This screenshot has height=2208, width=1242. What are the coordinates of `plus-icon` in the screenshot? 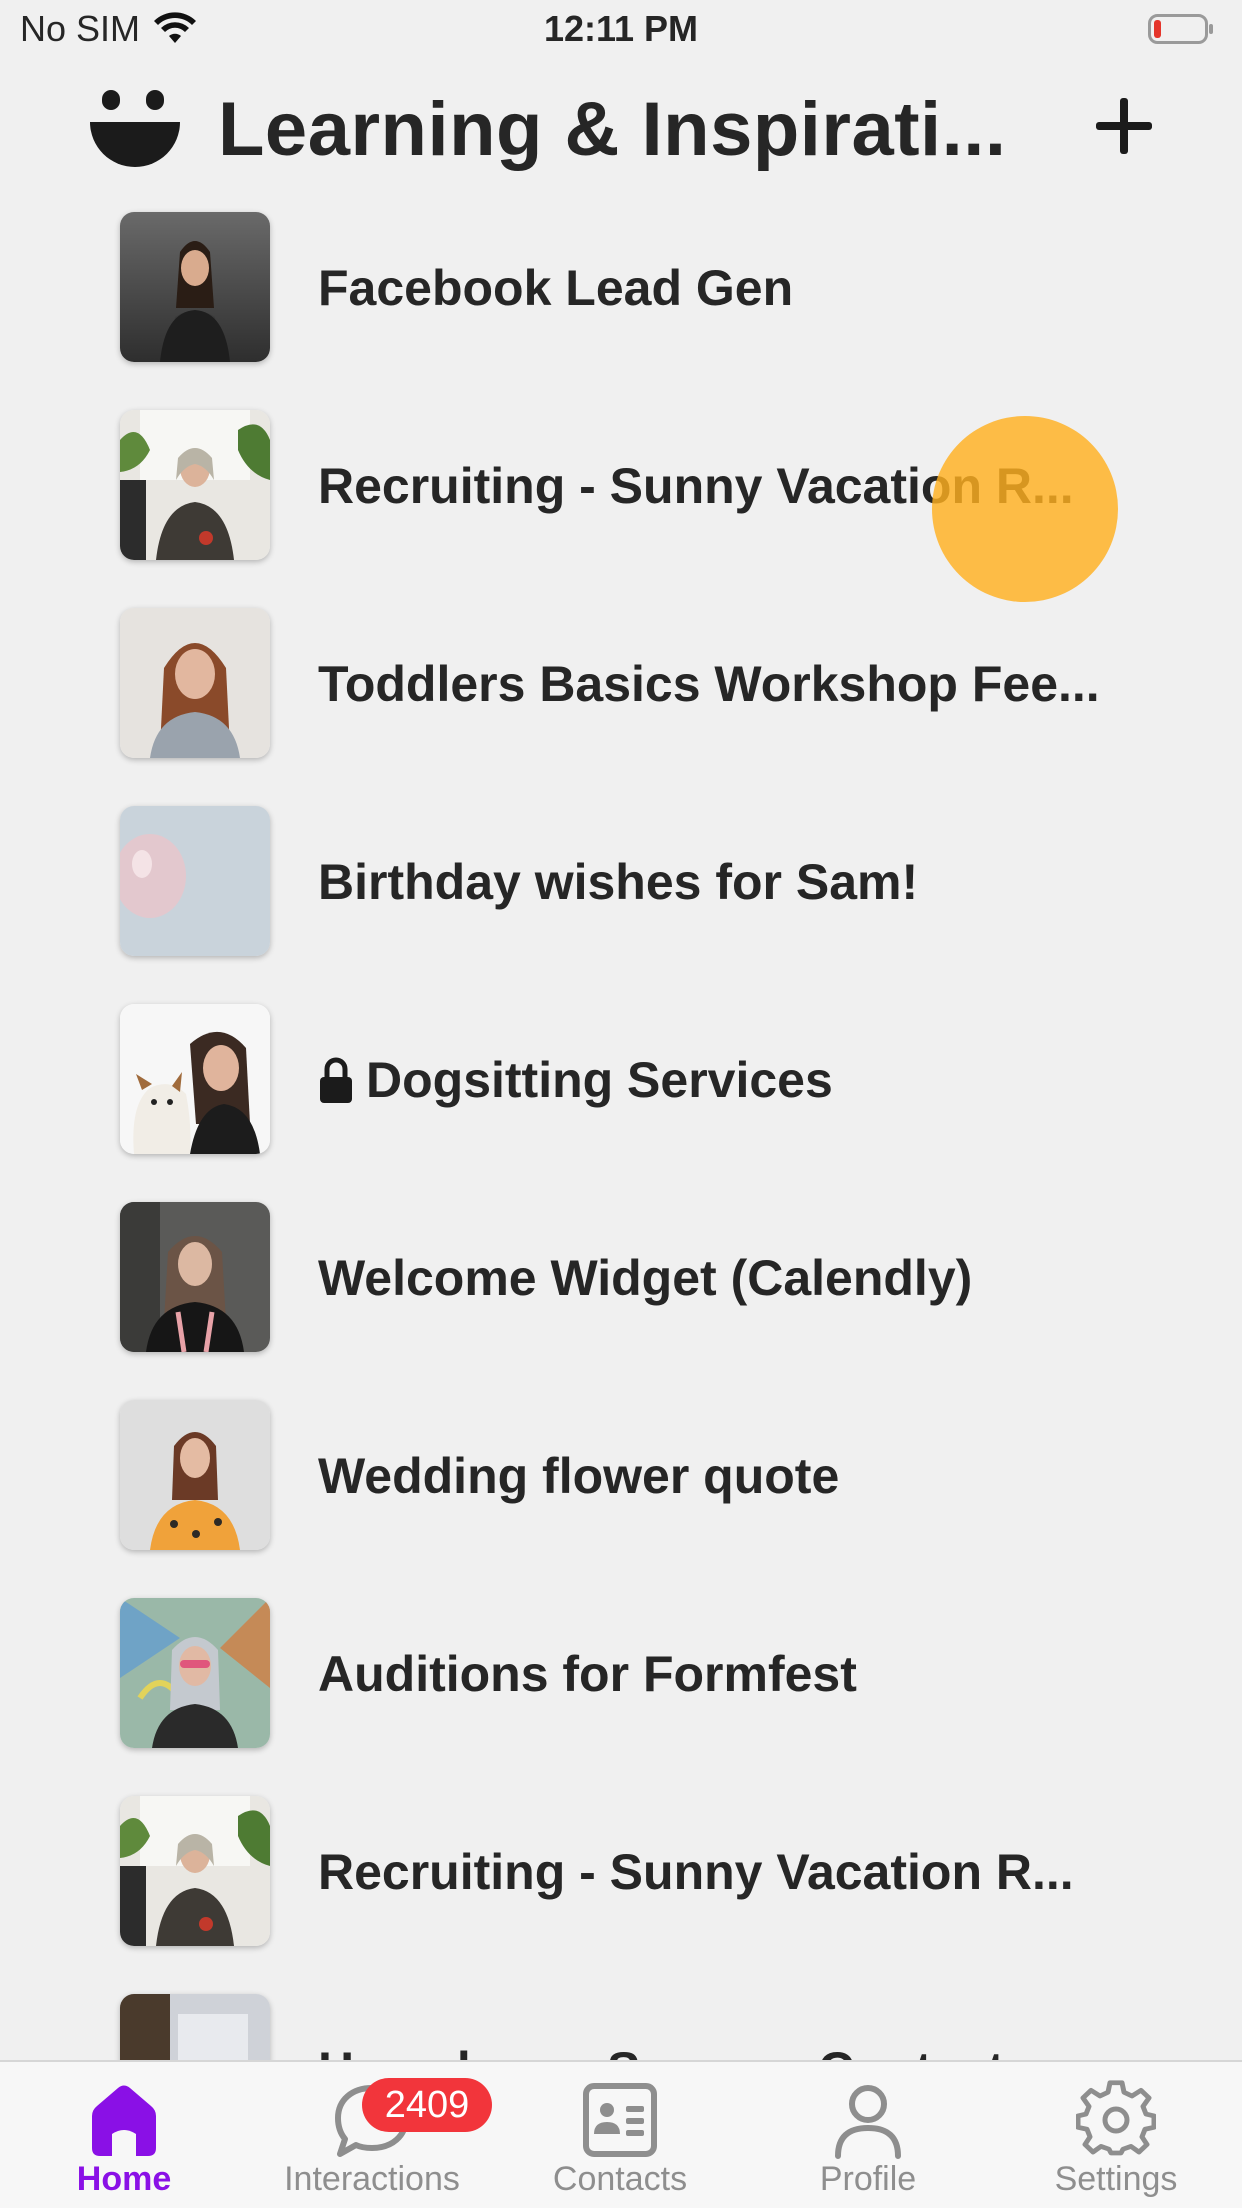 It's located at (1124, 126).